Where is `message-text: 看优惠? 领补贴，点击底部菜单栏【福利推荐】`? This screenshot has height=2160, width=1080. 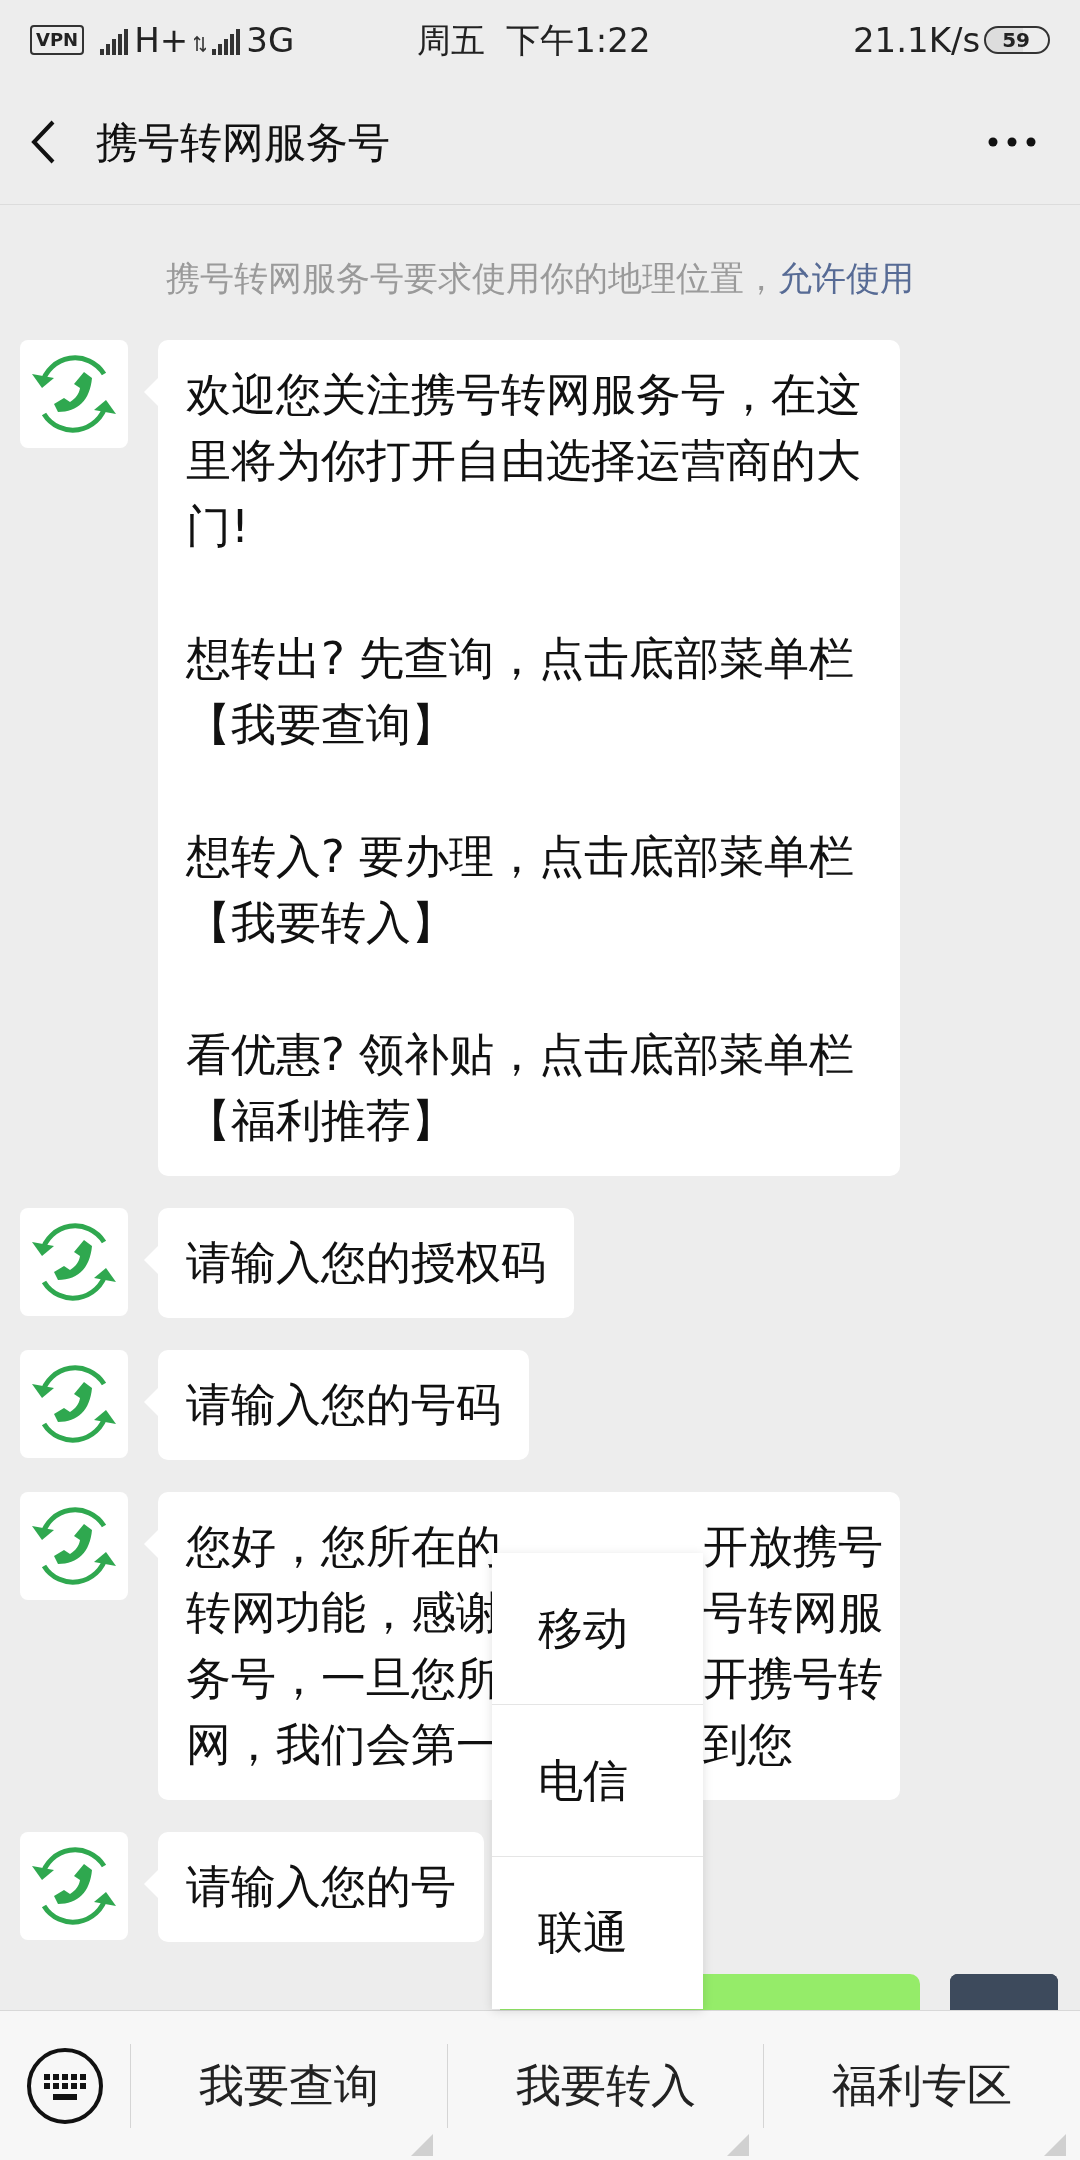 message-text: 看优惠? 领补贴，点击底部菜单栏【福利推荐】 is located at coordinates (521, 1088).